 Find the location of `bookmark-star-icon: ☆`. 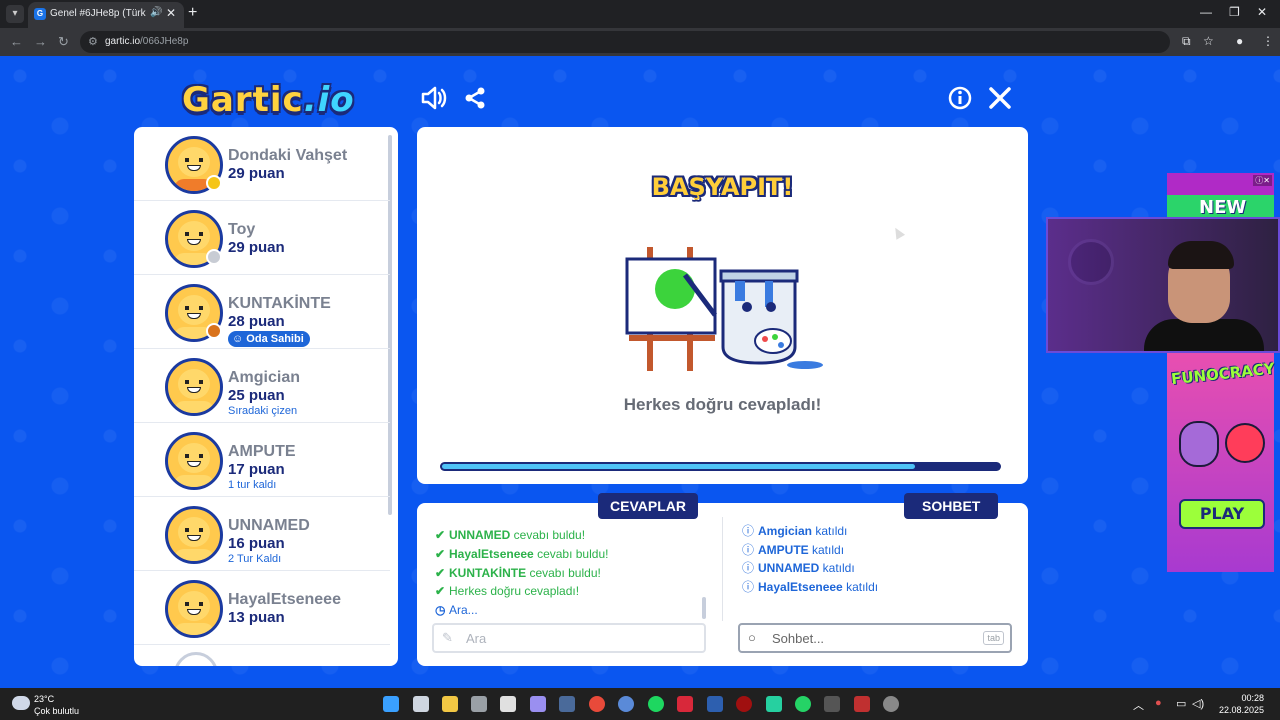

bookmark-star-icon: ☆ is located at coordinates (1208, 41).